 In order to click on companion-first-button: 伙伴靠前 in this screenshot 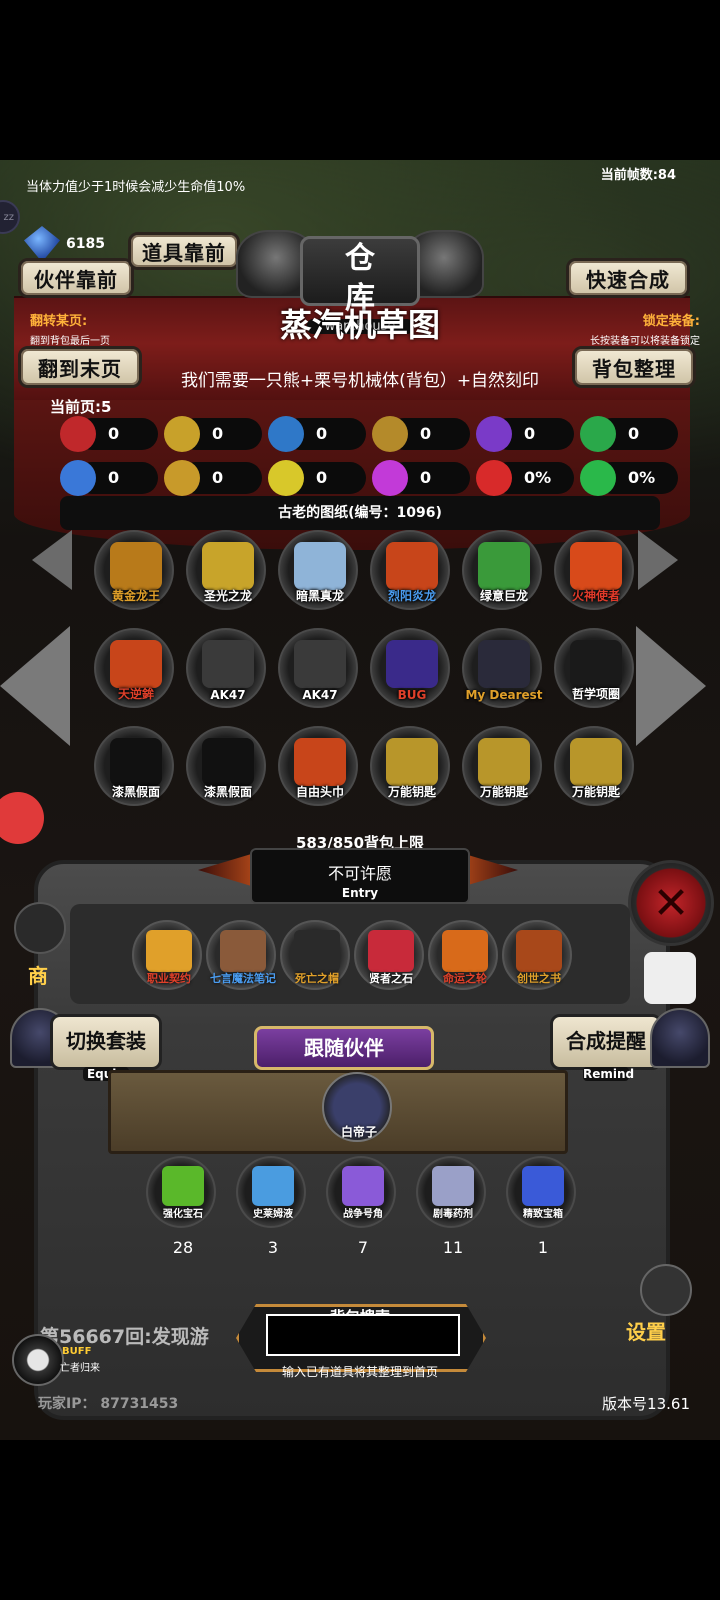, I will do `click(76, 278)`.